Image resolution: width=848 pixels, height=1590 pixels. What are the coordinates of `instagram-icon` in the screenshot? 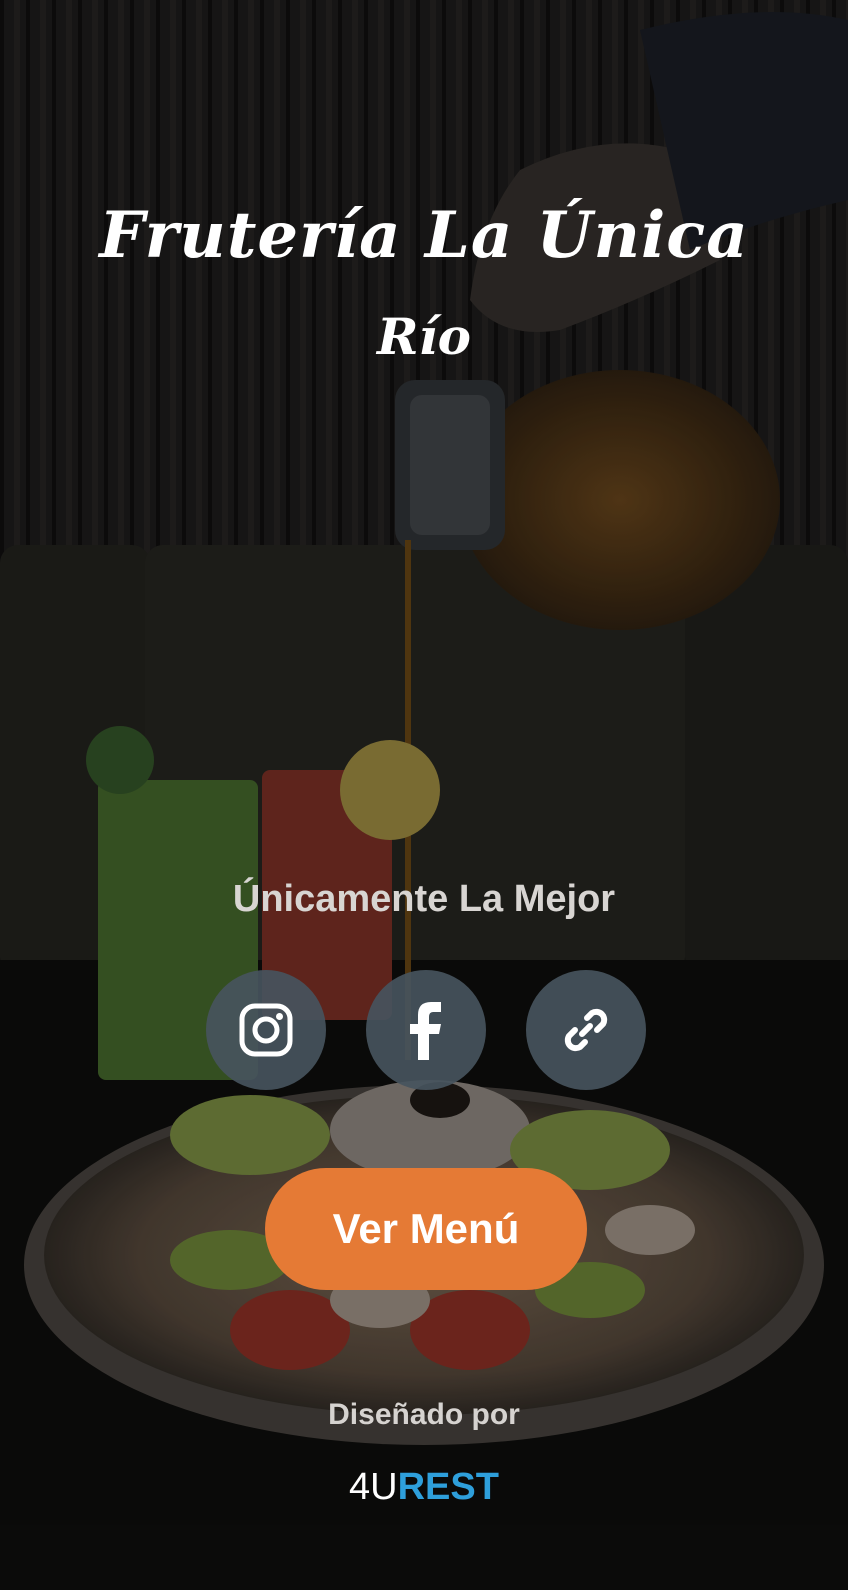 It's located at (266, 1030).